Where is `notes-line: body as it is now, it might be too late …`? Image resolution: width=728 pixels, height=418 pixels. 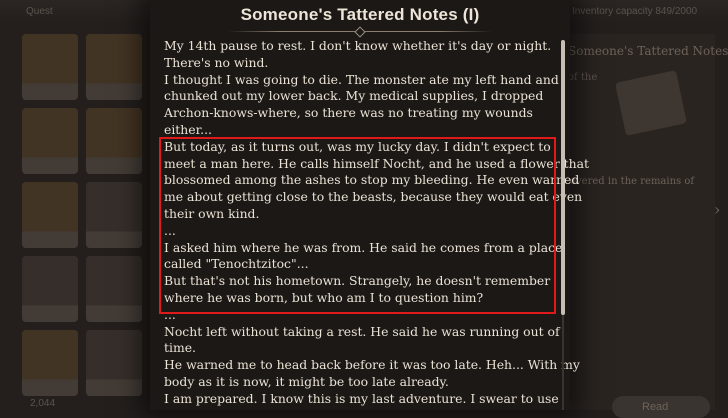 notes-line: body as it is now, it might be too late … is located at coordinates (306, 381).